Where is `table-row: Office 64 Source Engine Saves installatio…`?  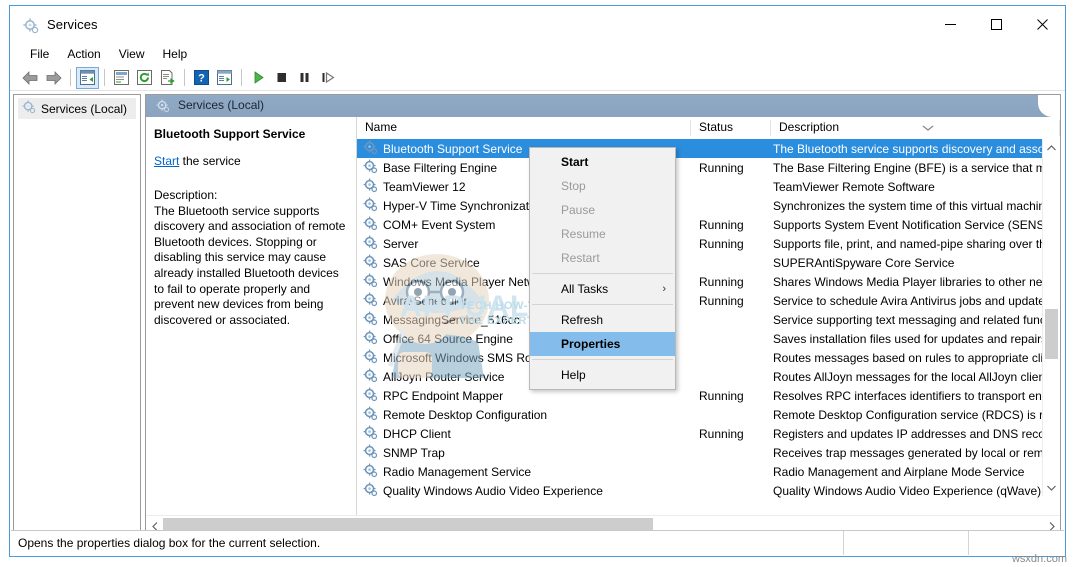
table-row: Office 64 Source Engine Saves installatio… is located at coordinates (708, 338).